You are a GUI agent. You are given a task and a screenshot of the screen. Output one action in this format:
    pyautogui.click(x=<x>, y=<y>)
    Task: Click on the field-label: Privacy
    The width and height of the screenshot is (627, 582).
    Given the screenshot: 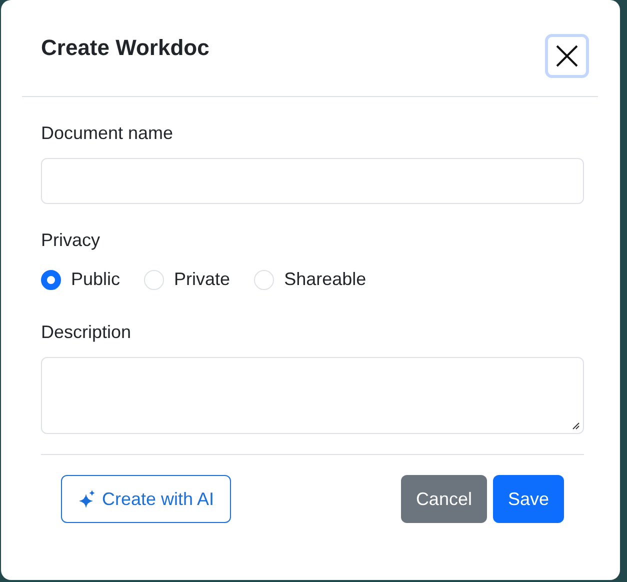 What is the action you would take?
    pyautogui.click(x=71, y=240)
    